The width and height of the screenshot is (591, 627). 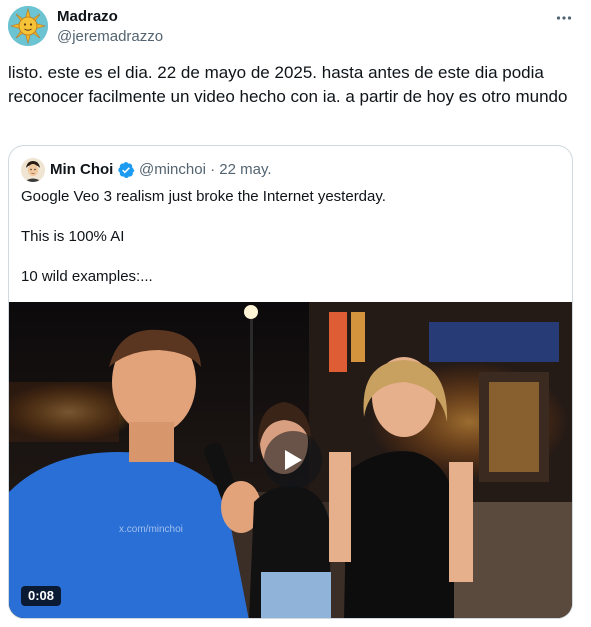 I want to click on author-avatar, so click(x=28, y=26).